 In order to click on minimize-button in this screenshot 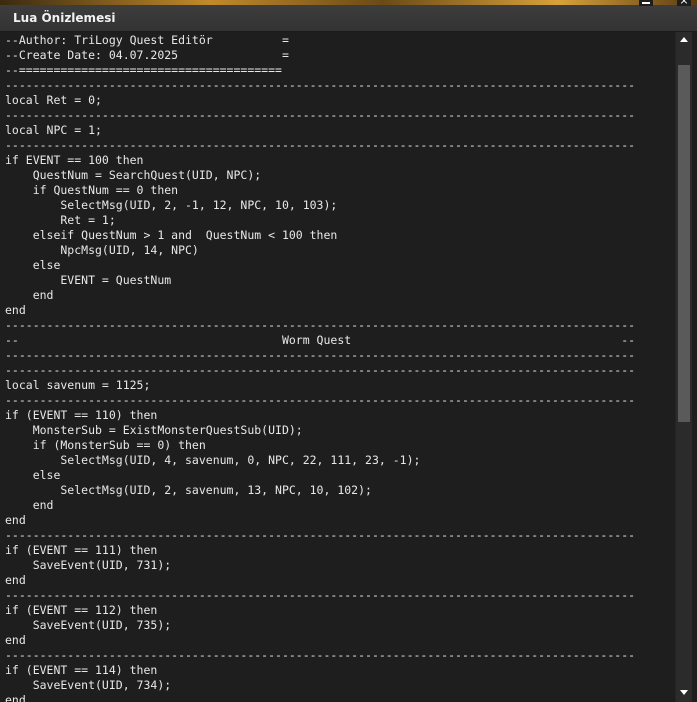, I will do `click(646, 3)`.